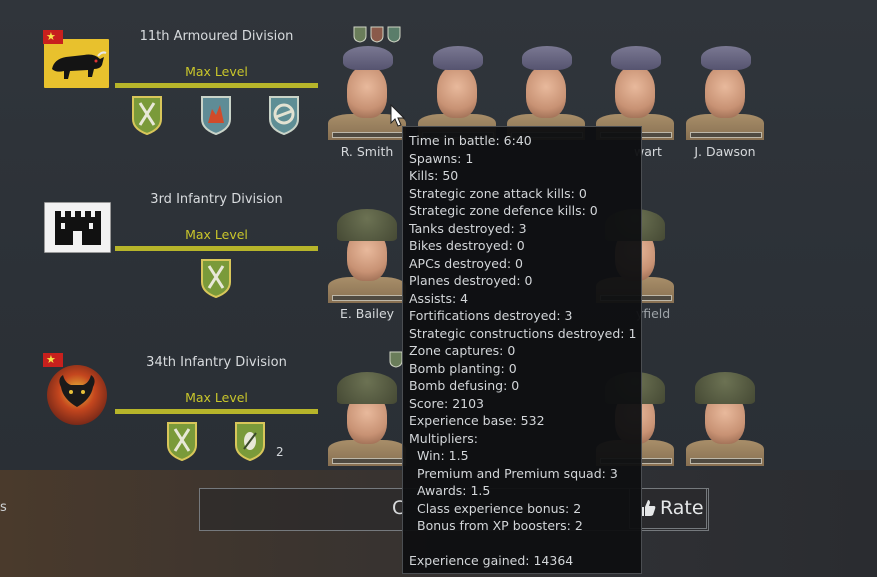 This screenshot has width=877, height=577. What do you see at coordinates (470, 140) in the screenshot?
I see `tooltip-stat-line: Time in battle: 6:40` at bounding box center [470, 140].